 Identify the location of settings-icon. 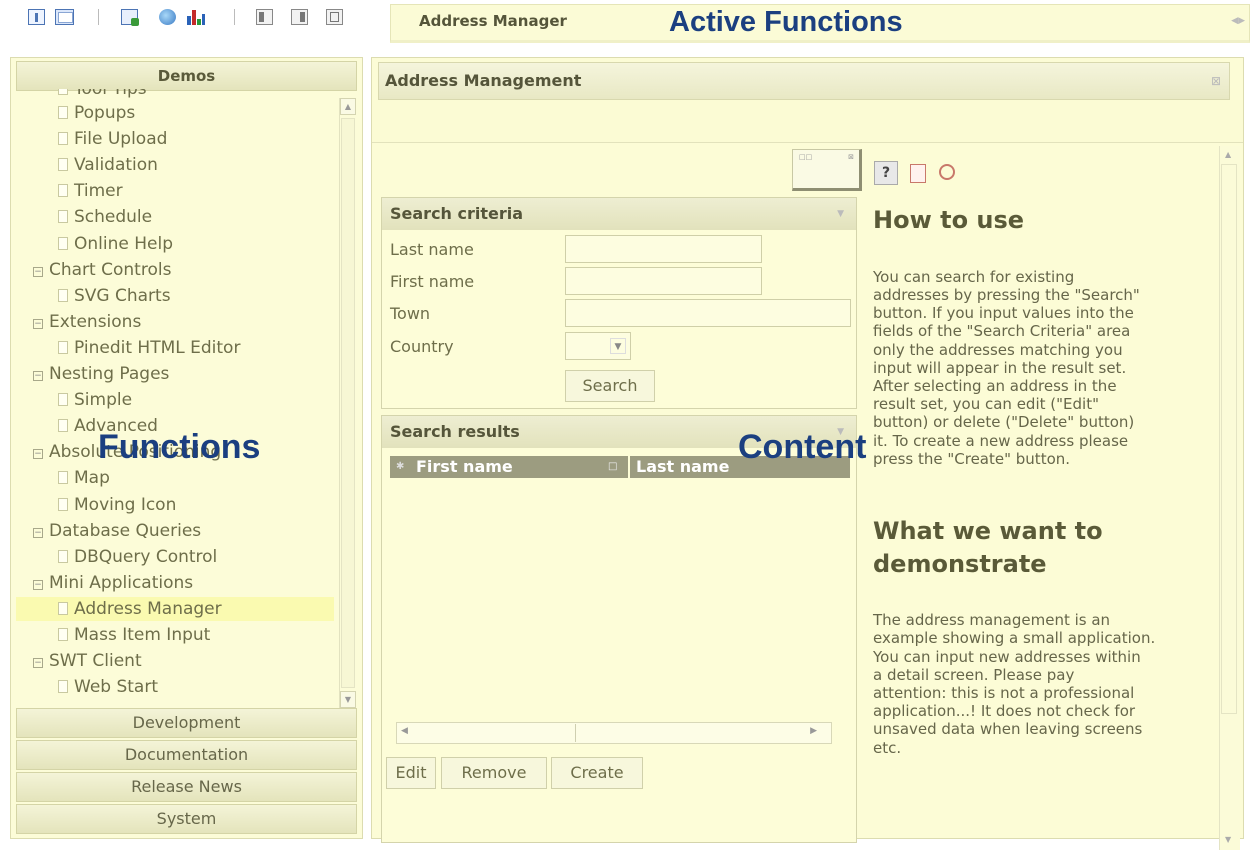
(948, 173).